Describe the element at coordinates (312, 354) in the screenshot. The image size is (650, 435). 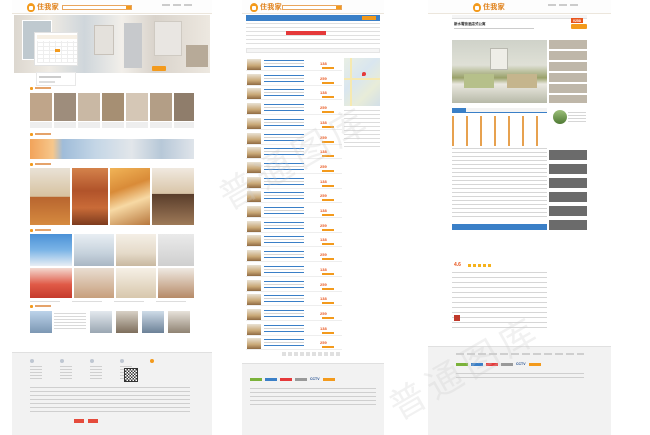
I see `pagination` at that location.